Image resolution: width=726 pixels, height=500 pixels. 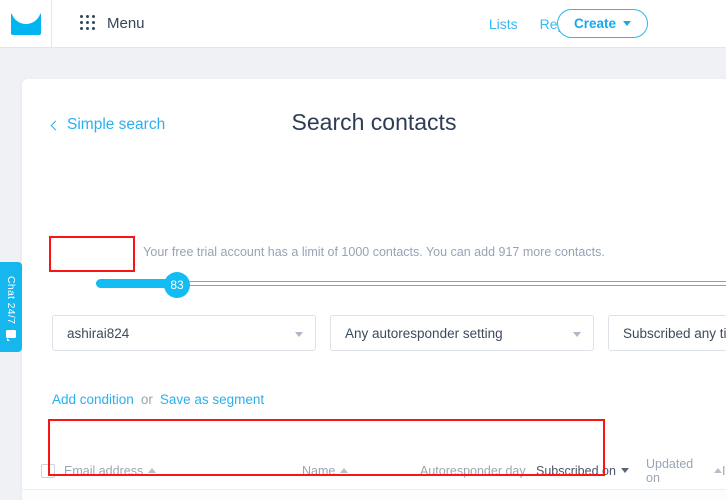 What do you see at coordinates (424, 333) in the screenshot?
I see `filter-autoresponder-value: Any autoresponder setting` at bounding box center [424, 333].